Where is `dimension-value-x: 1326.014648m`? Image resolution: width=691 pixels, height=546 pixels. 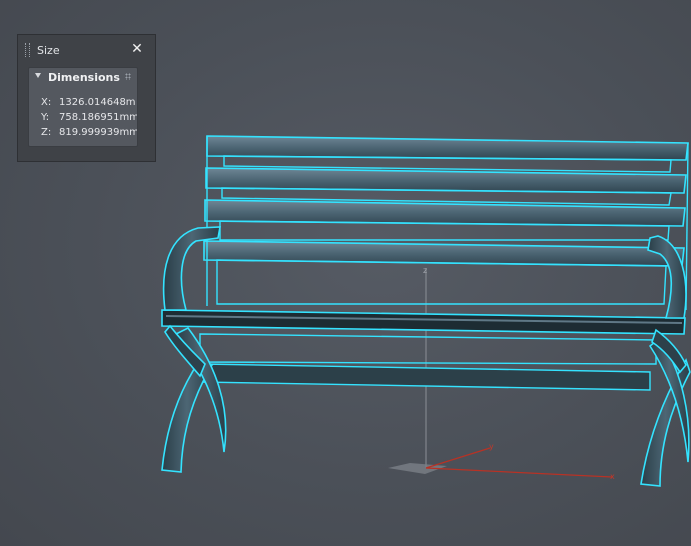 dimension-value-x: 1326.014648m is located at coordinates (97, 102).